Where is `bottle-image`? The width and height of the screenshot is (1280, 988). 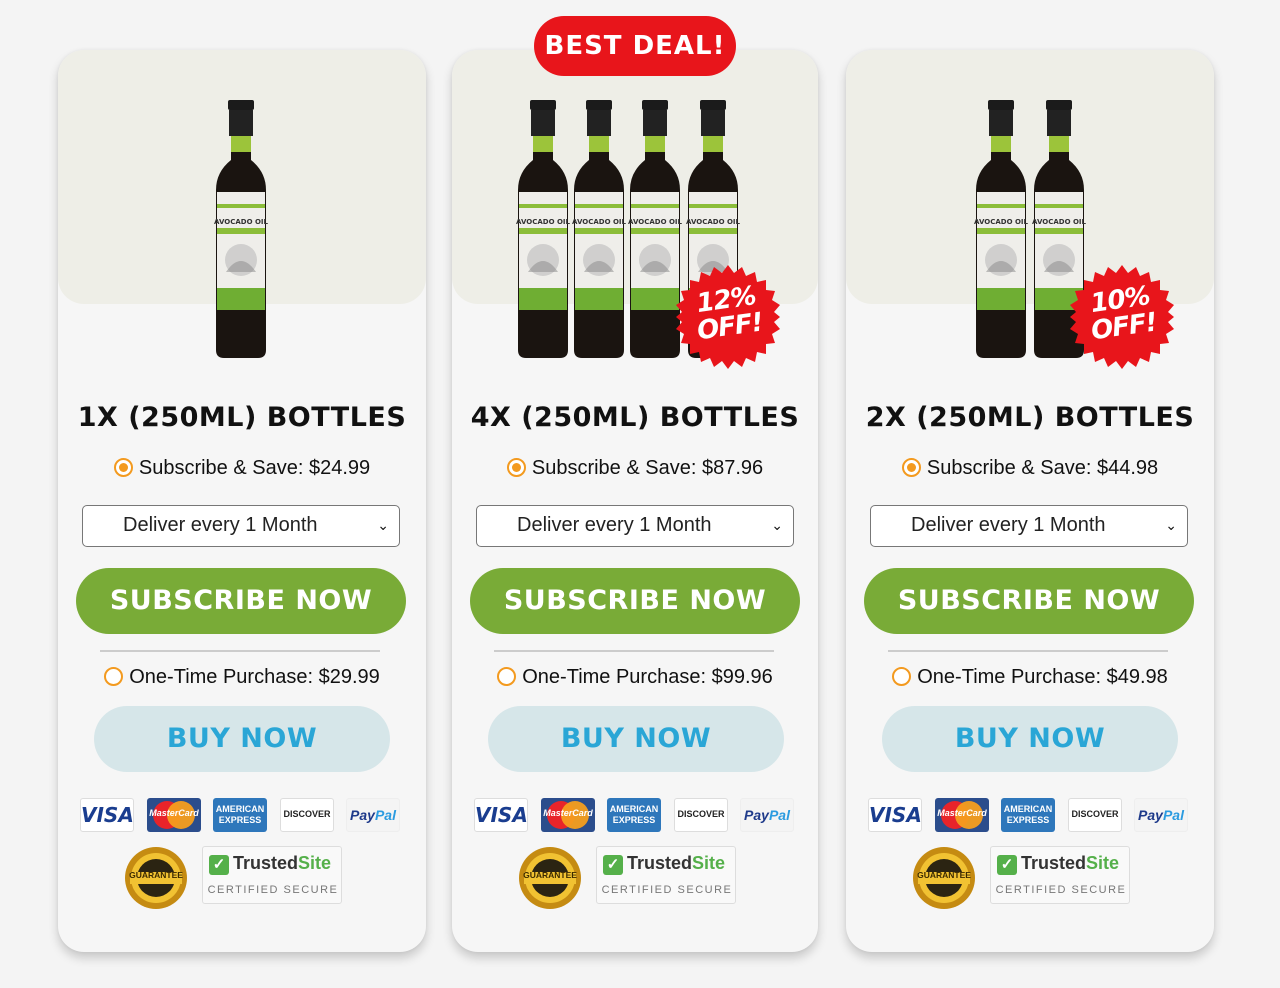
bottle-image is located at coordinates (242, 231).